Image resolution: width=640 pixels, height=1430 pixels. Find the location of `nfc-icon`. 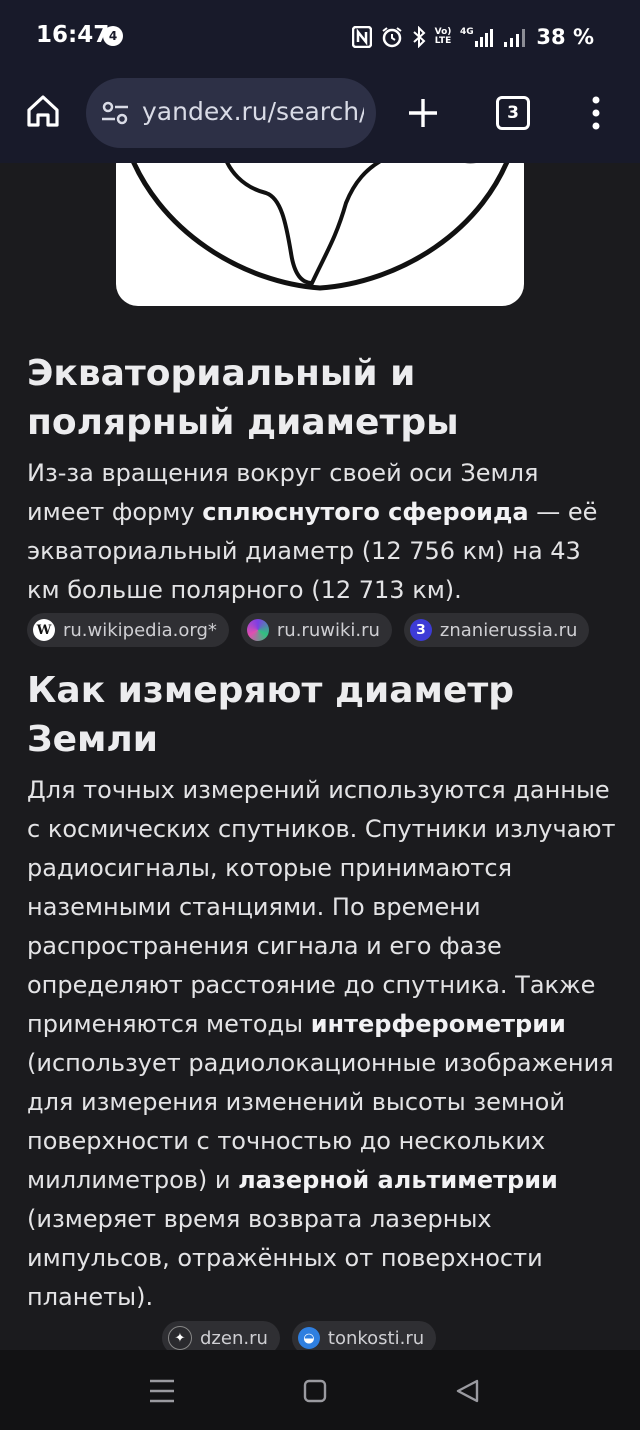

nfc-icon is located at coordinates (361, 37).